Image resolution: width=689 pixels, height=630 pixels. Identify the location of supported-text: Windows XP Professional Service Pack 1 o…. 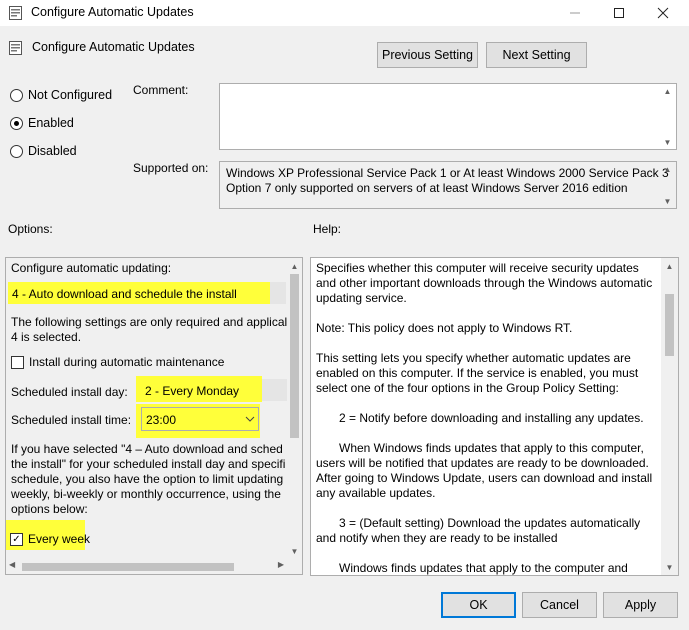
(447, 181).